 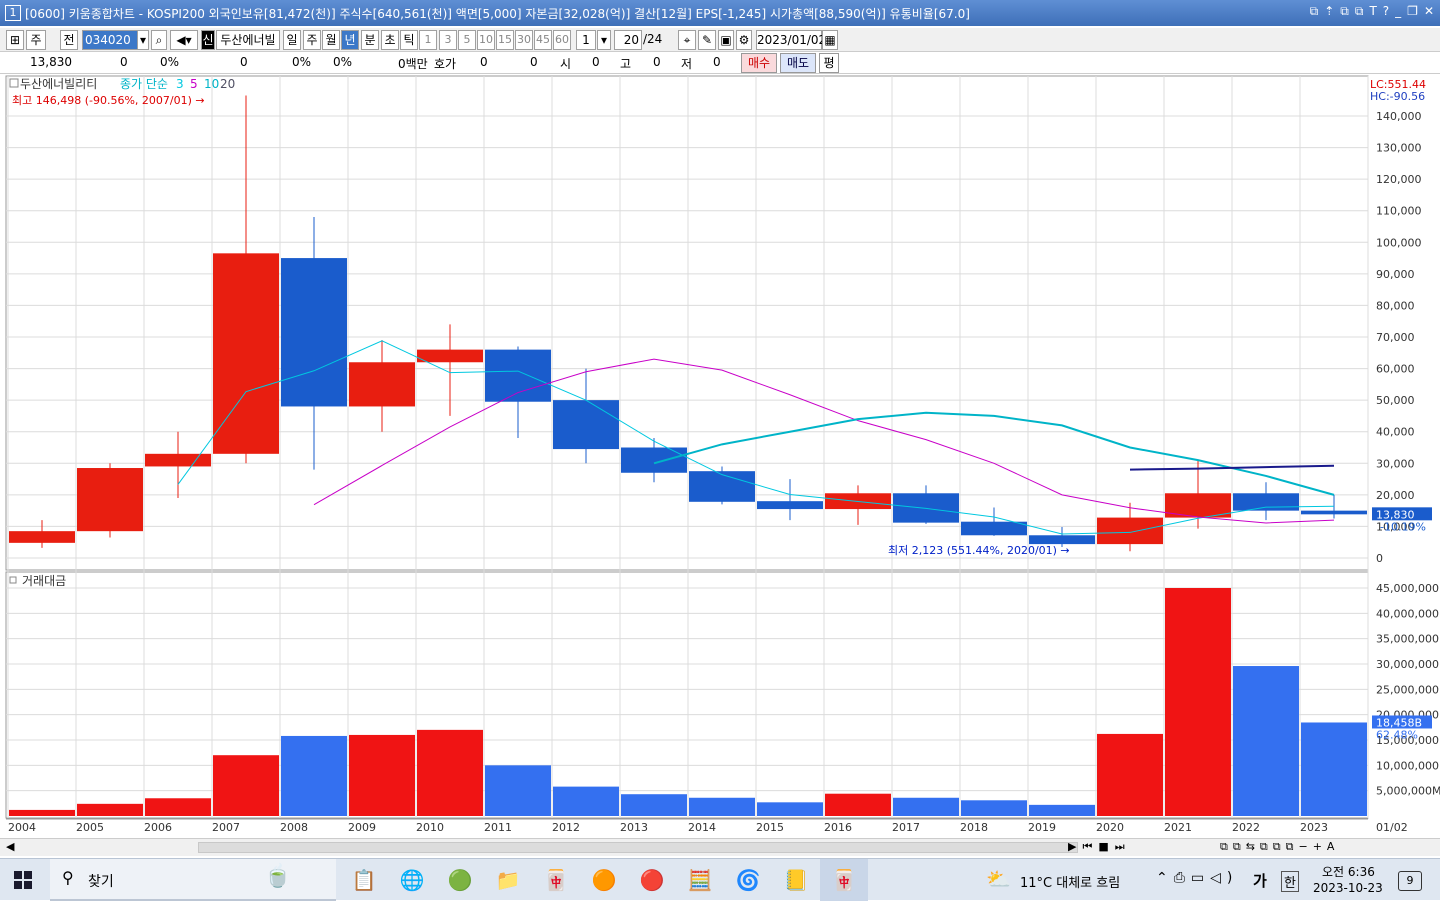 What do you see at coordinates (604, 40) in the screenshot?
I see `interval-dropdown-icon: ▾` at bounding box center [604, 40].